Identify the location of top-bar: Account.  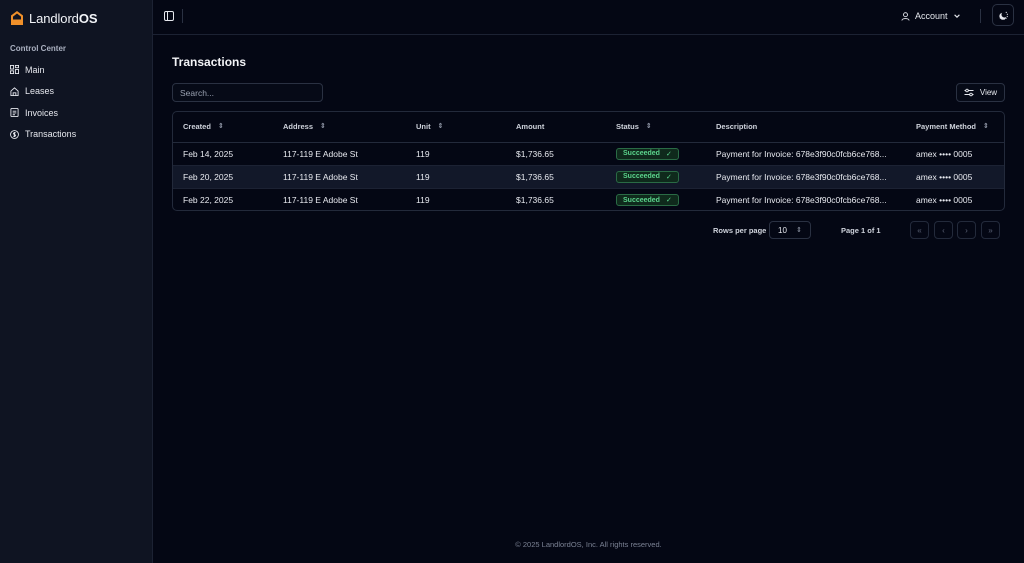
(588, 17).